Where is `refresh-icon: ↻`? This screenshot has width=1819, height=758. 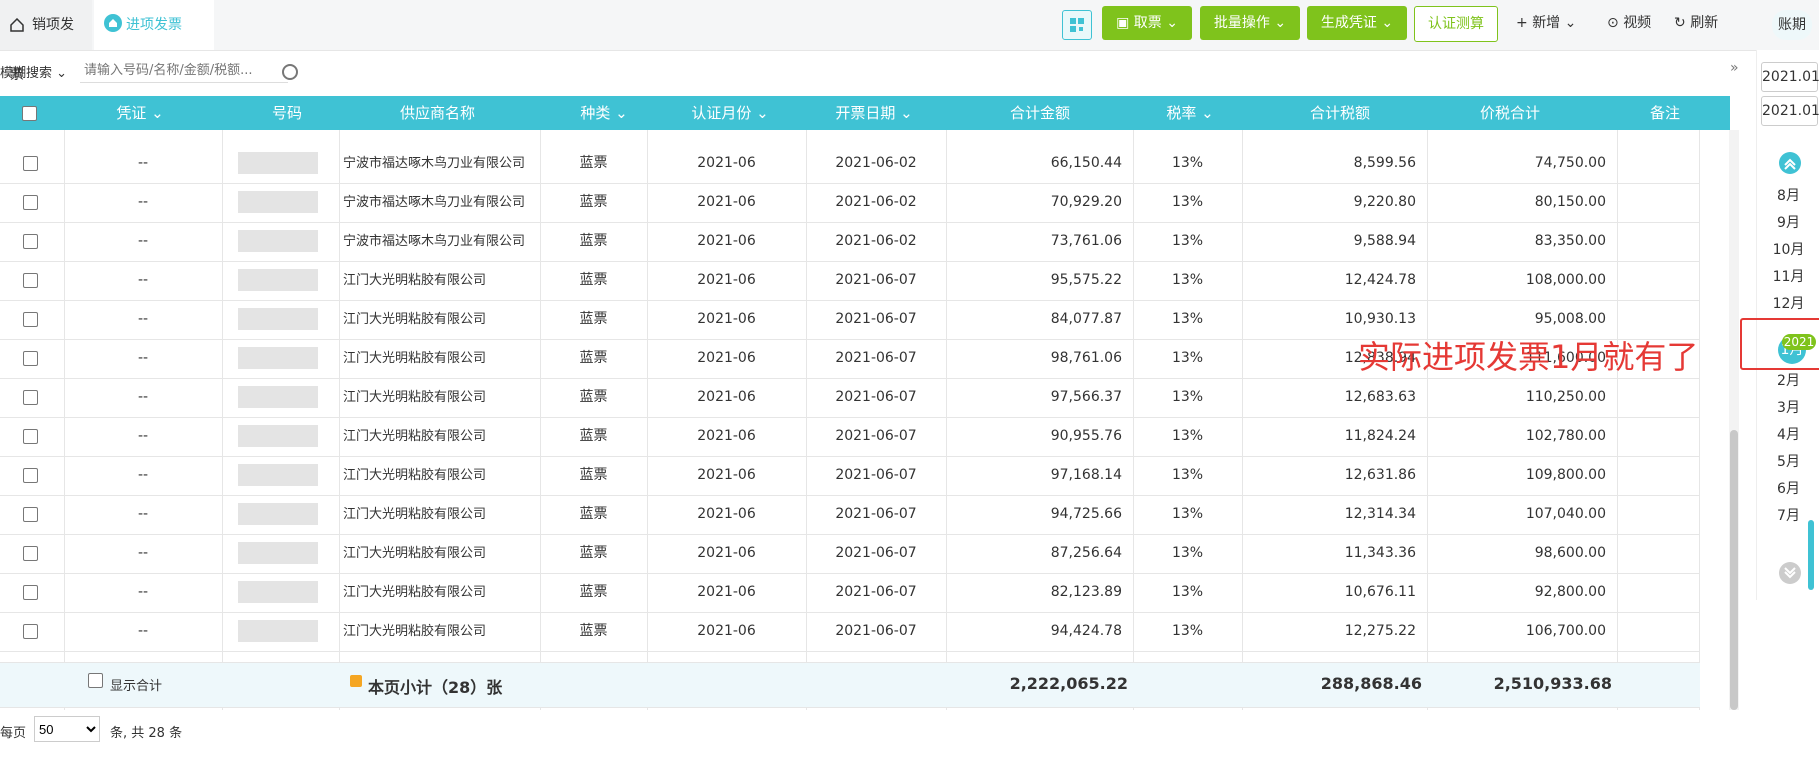 refresh-icon: ↻ is located at coordinates (1682, 23).